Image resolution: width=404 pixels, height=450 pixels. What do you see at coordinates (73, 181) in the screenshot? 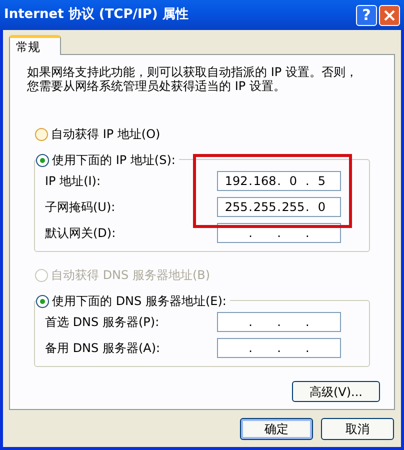
I see `field-label: IP 地址(I):` at bounding box center [73, 181].